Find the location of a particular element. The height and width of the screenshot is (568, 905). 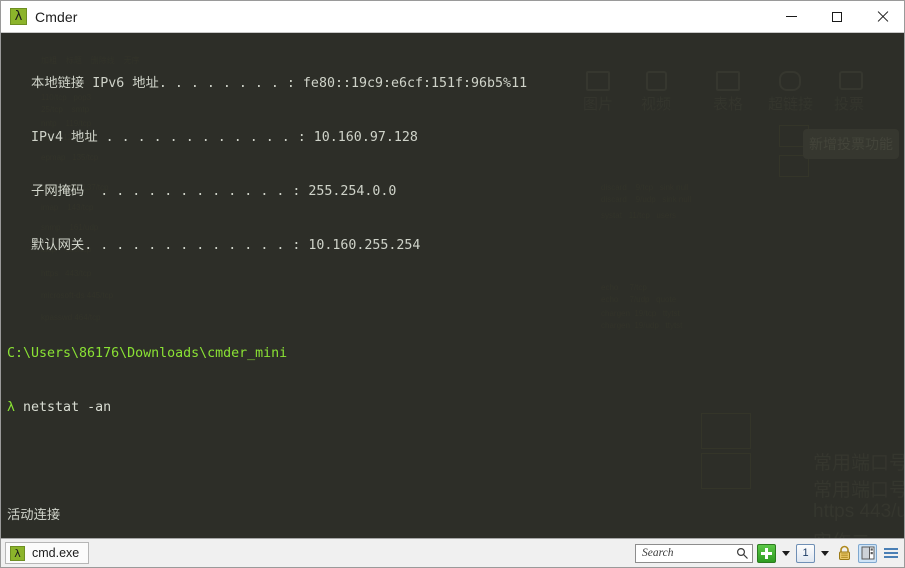

magnifier-icon is located at coordinates (742, 553).